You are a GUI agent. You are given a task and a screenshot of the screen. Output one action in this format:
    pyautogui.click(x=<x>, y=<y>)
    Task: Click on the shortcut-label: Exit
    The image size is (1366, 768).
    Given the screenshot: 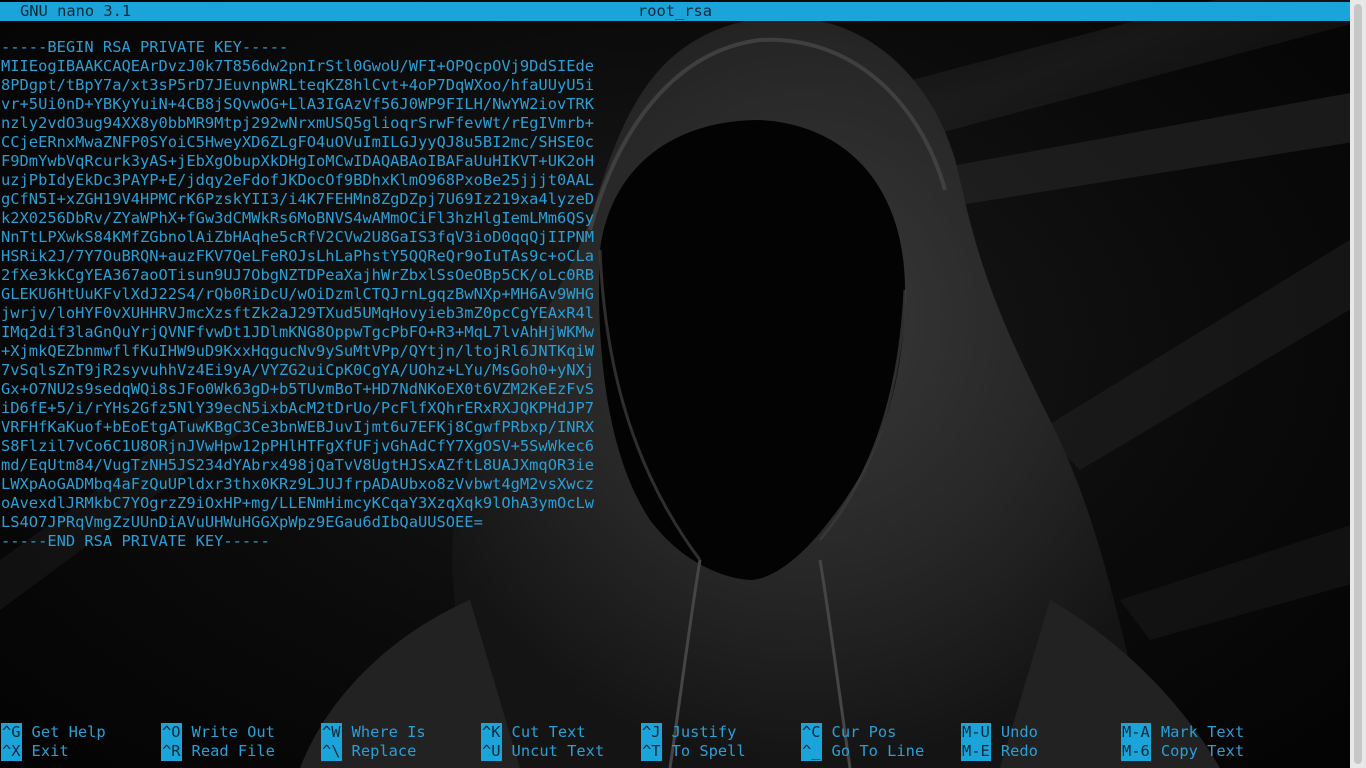 What is the action you would take?
    pyautogui.click(x=50, y=751)
    